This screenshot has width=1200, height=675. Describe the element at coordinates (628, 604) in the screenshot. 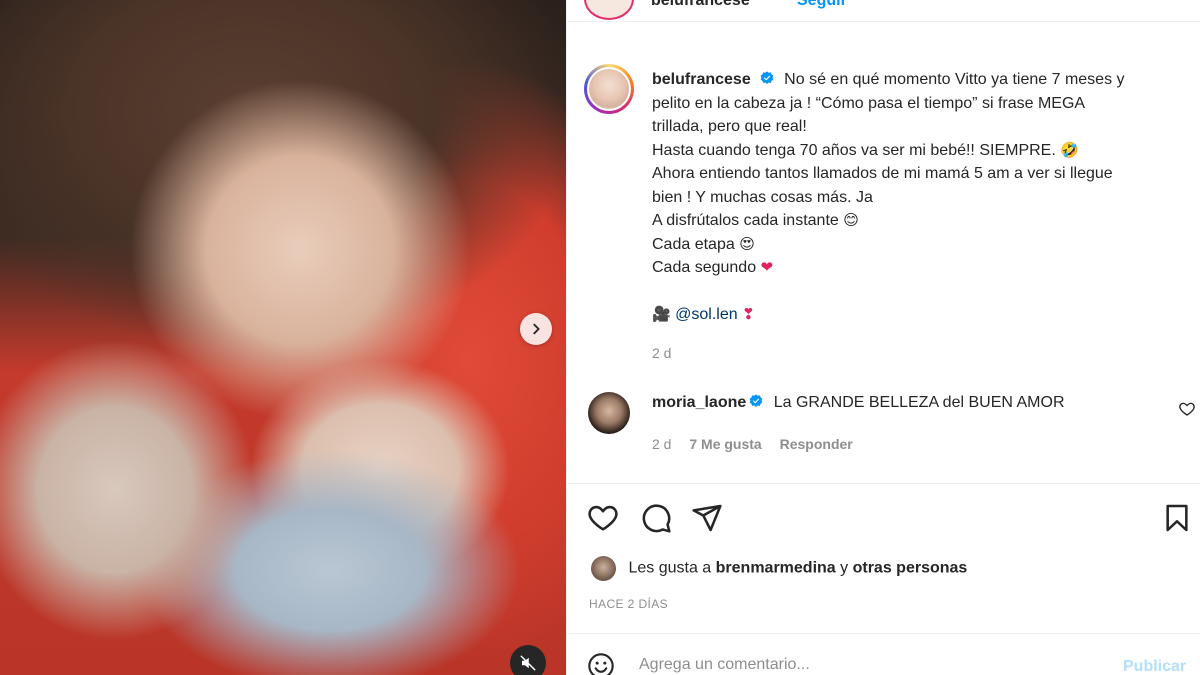

I see `post-date: HACE 2 DÍAS` at that location.